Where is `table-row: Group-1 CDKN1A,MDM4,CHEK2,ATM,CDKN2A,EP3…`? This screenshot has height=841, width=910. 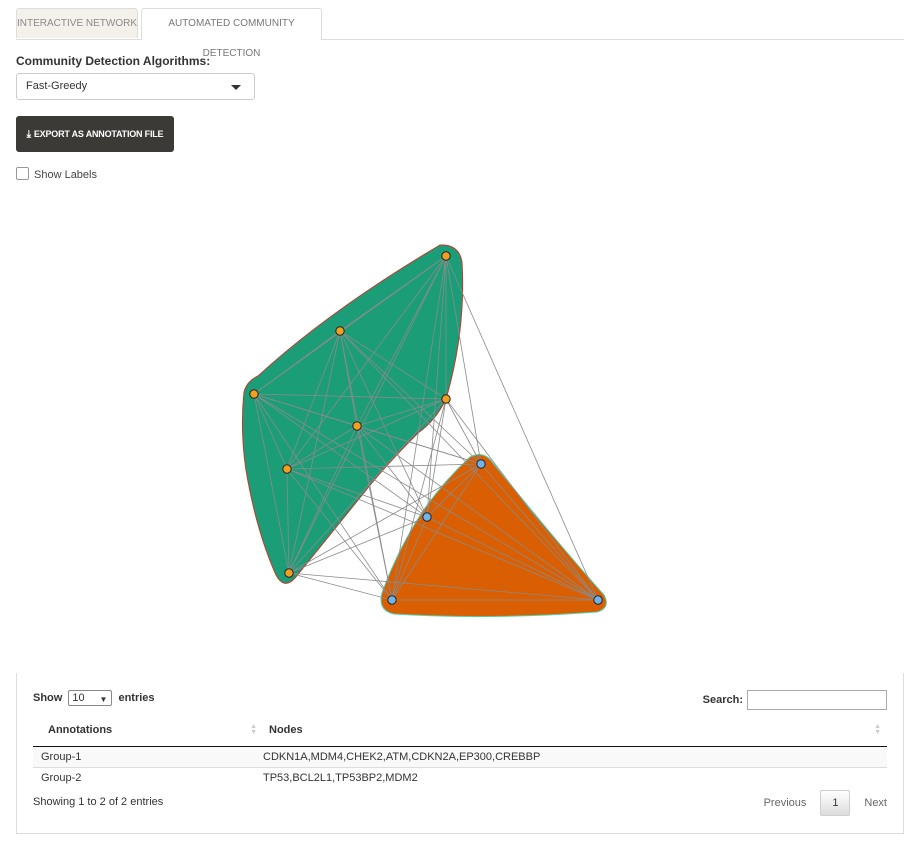 table-row: Group-1 CDKN1A,MDM4,CHEK2,ATM,CDKN2A,EP3… is located at coordinates (460, 757).